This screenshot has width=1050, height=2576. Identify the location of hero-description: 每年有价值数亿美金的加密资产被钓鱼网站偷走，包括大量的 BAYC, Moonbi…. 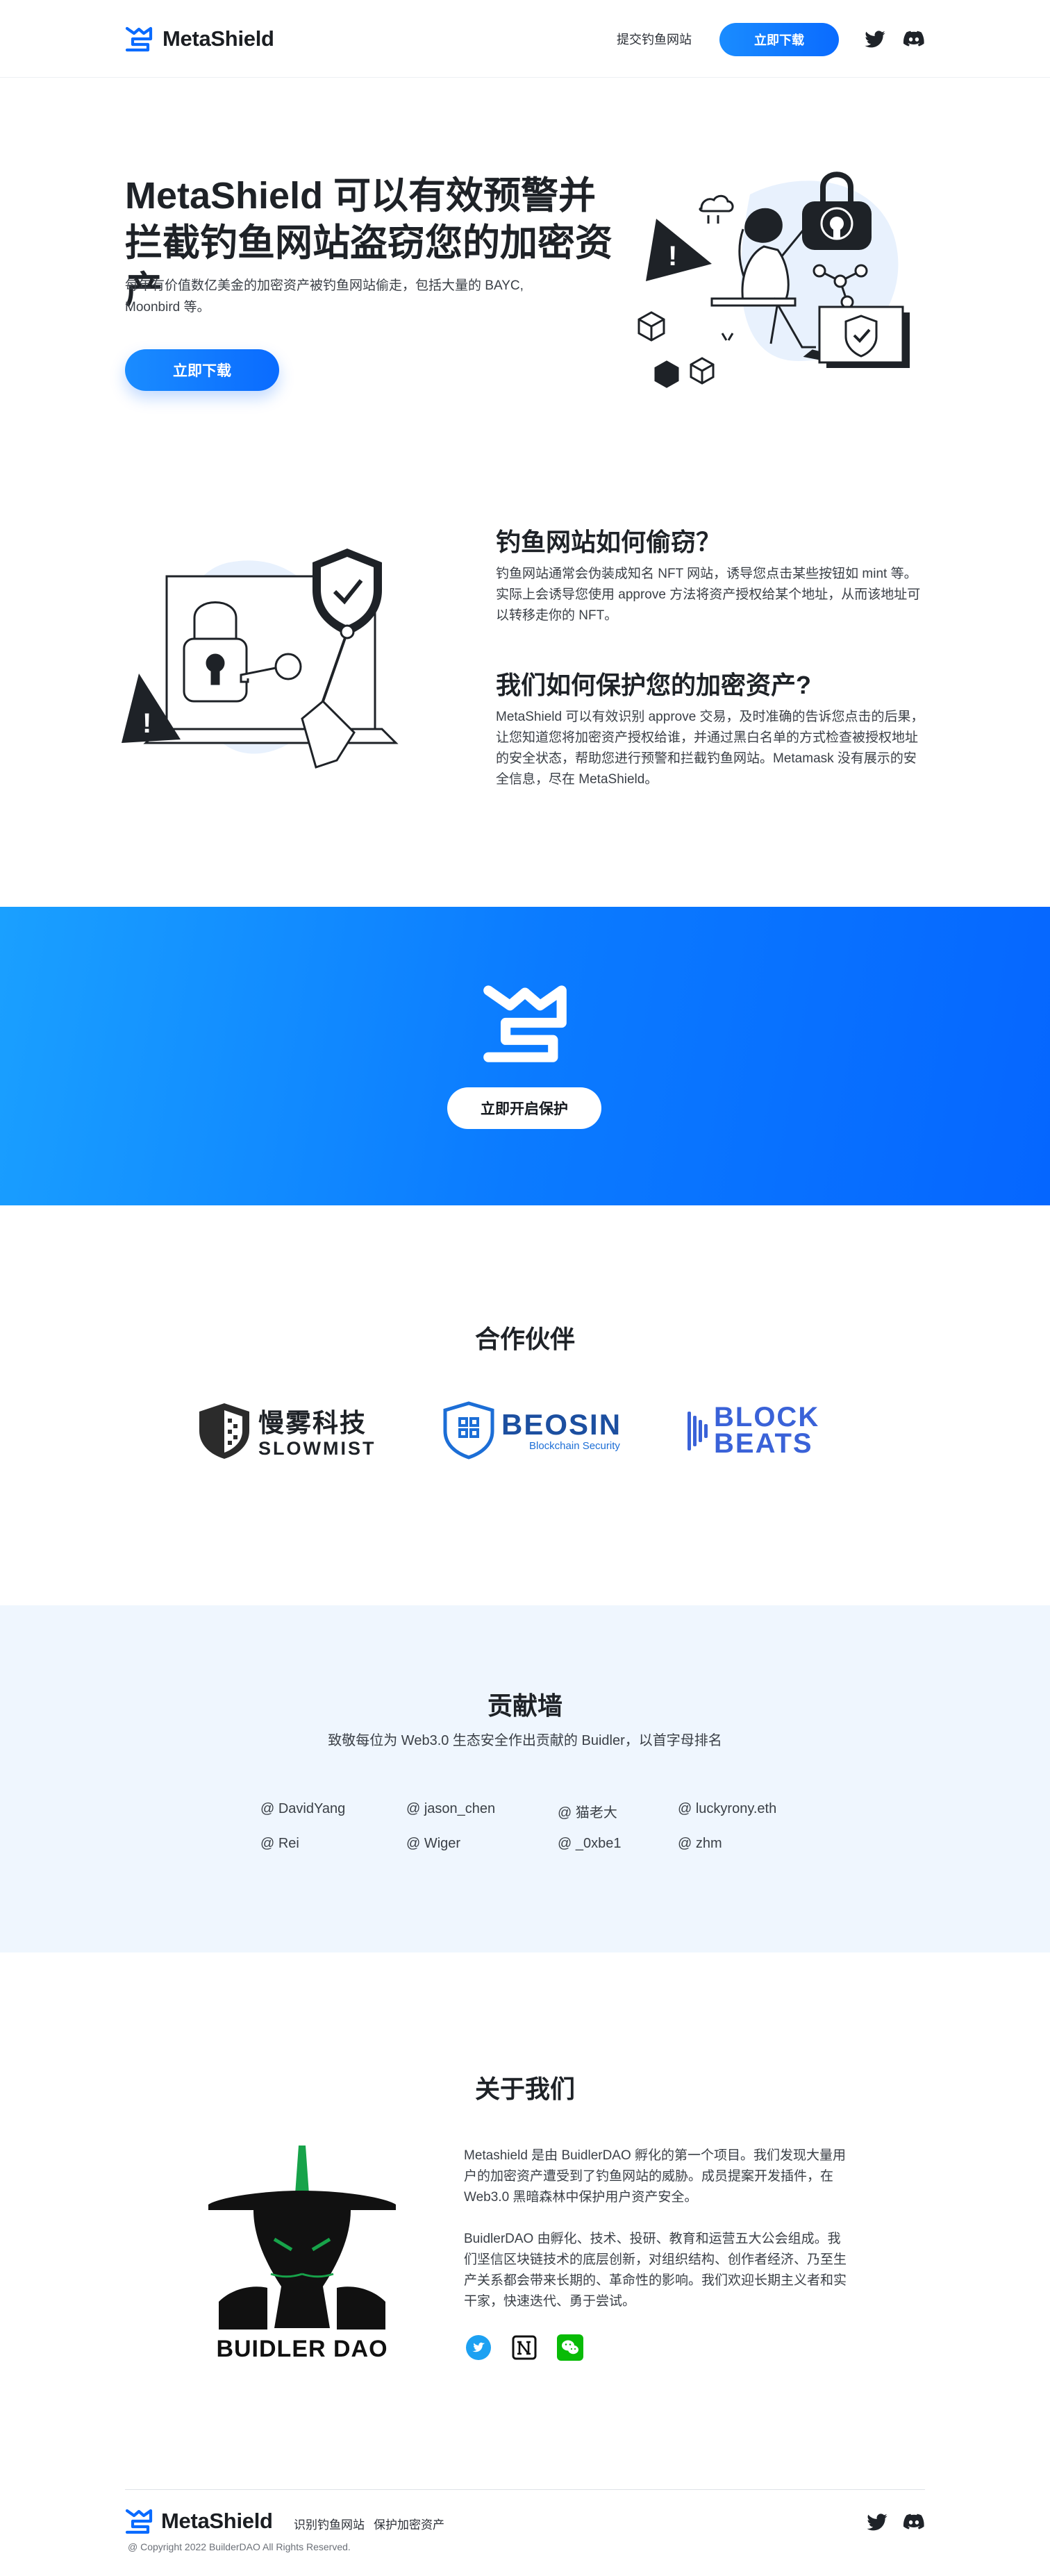
(324, 296).